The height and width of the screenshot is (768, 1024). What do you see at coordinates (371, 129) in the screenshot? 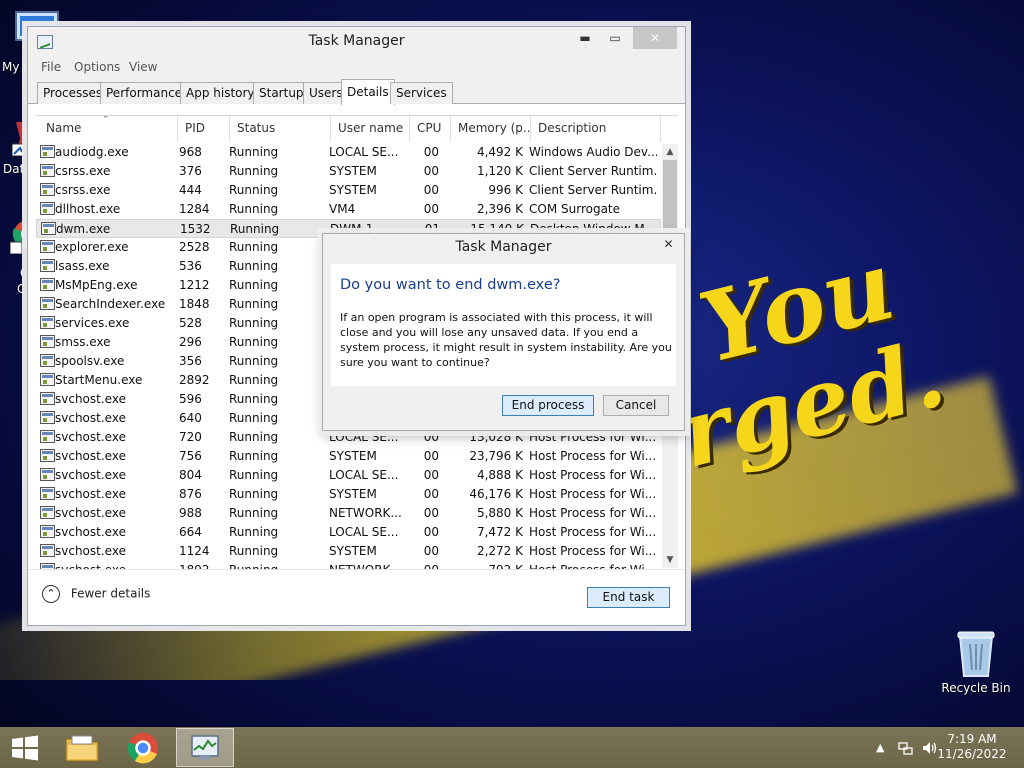
I see `column-header-user-name: User name` at bounding box center [371, 129].